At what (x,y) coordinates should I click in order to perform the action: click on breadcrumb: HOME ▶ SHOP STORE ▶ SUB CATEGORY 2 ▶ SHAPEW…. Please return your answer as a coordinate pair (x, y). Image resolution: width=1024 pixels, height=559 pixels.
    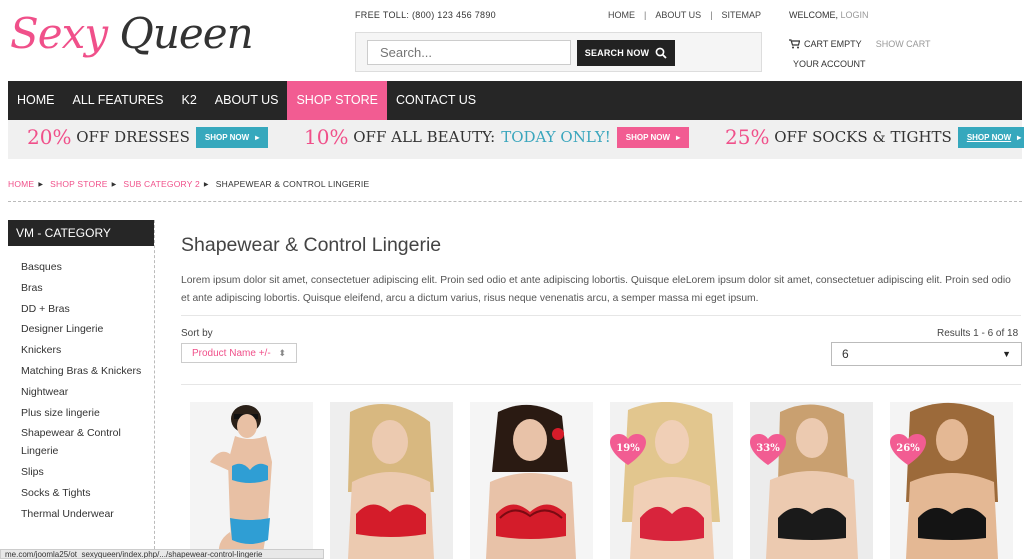
    Looking at the image, I should click on (188, 184).